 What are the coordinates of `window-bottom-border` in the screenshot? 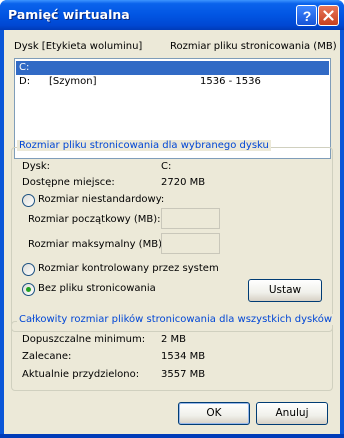 It's located at (172, 436).